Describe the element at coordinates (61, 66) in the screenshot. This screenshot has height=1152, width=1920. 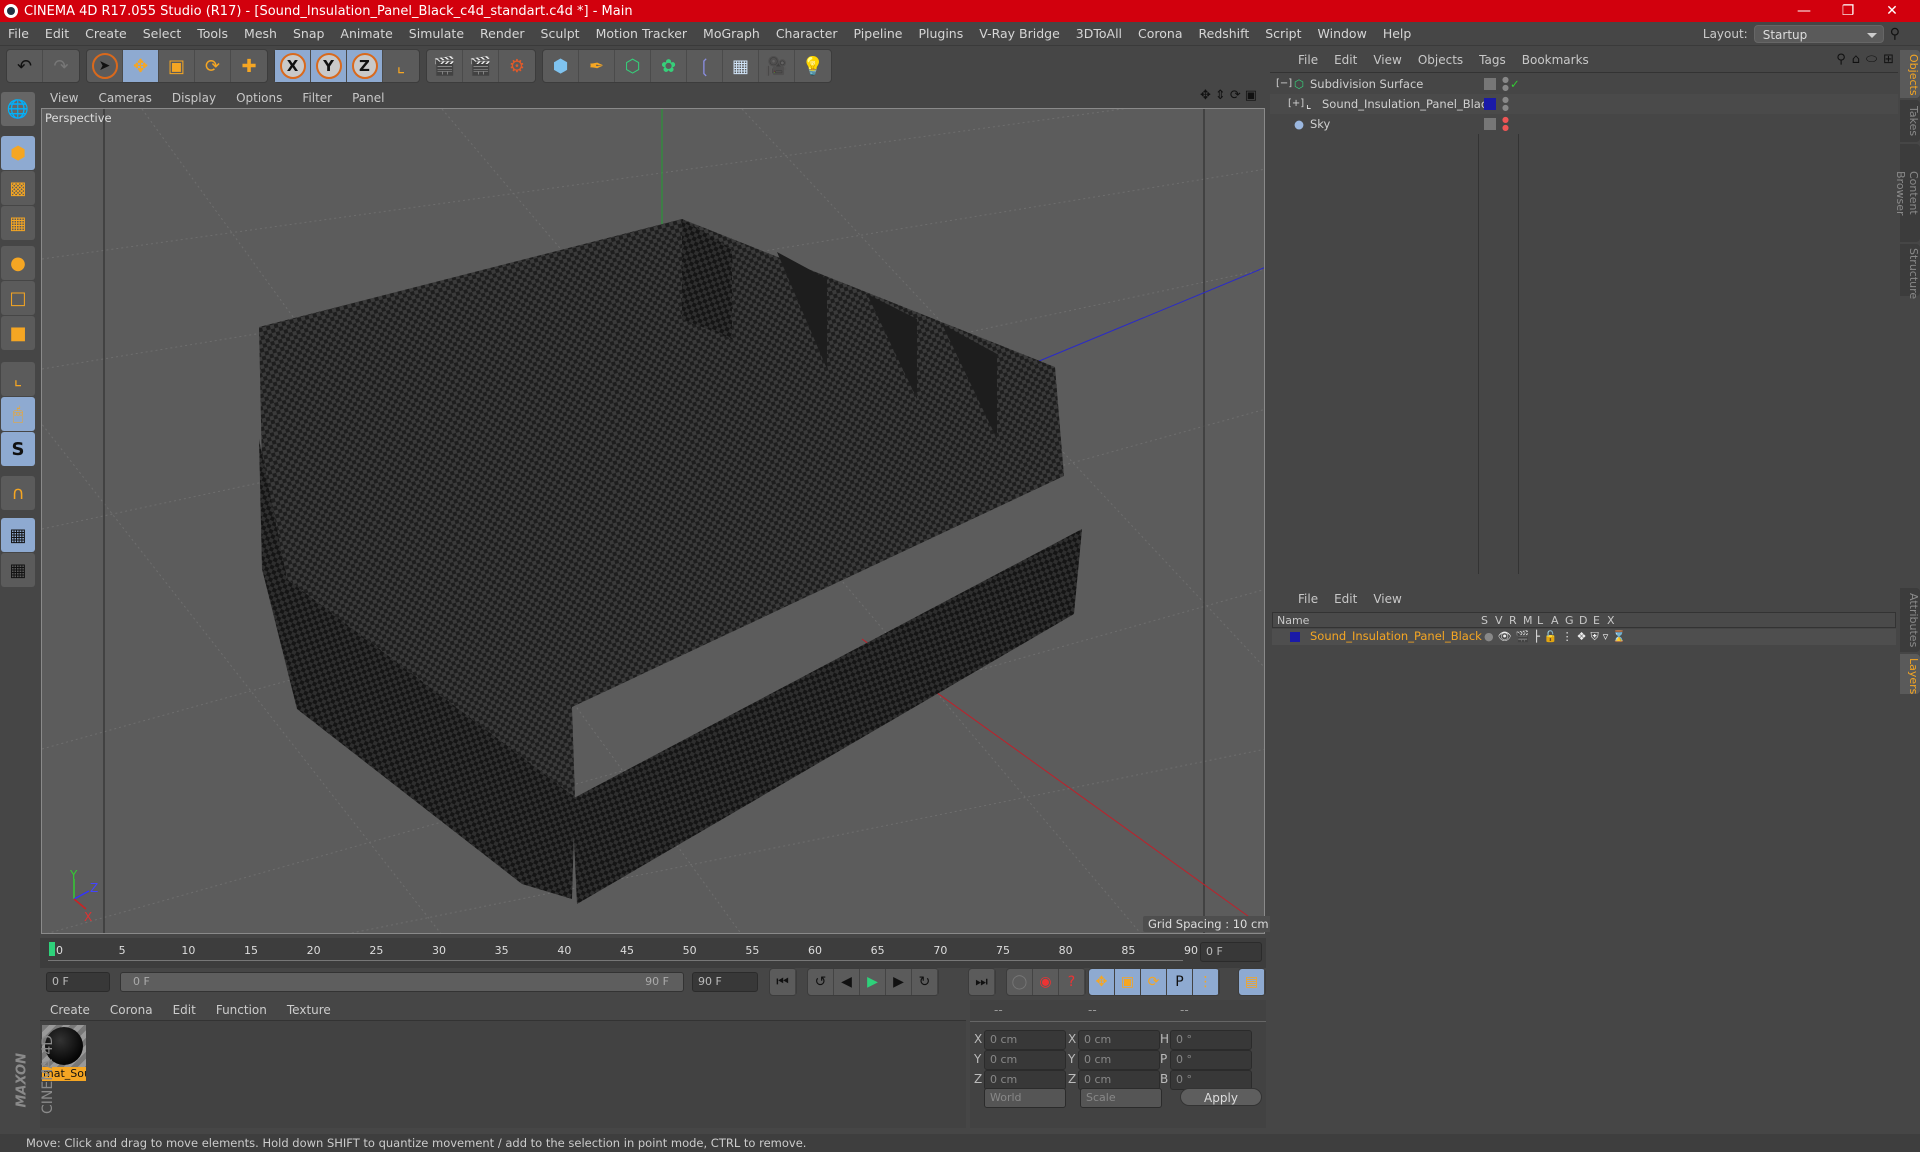
I see `redo-icon: ↷` at that location.